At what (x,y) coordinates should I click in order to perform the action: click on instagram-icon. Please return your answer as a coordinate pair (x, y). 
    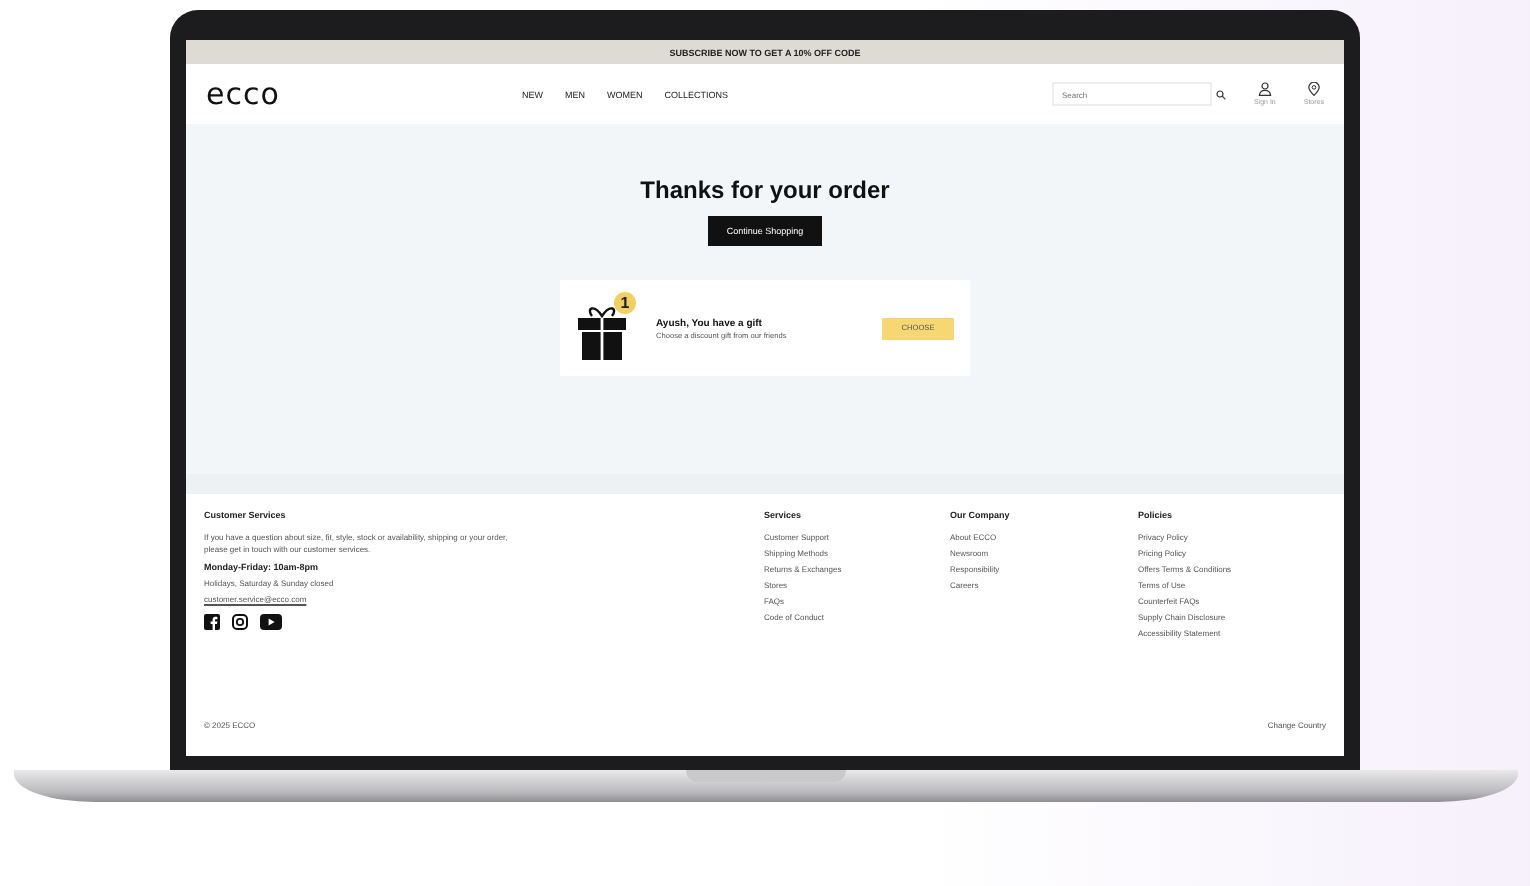
    Looking at the image, I should click on (240, 621).